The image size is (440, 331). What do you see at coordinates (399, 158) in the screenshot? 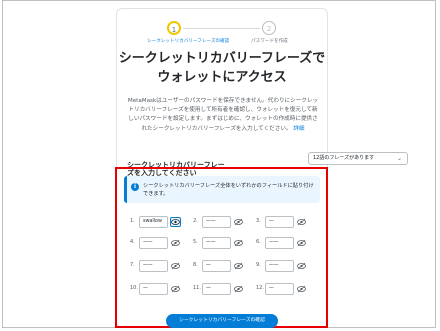
I see `chevron-down-icon: ⌄` at bounding box center [399, 158].